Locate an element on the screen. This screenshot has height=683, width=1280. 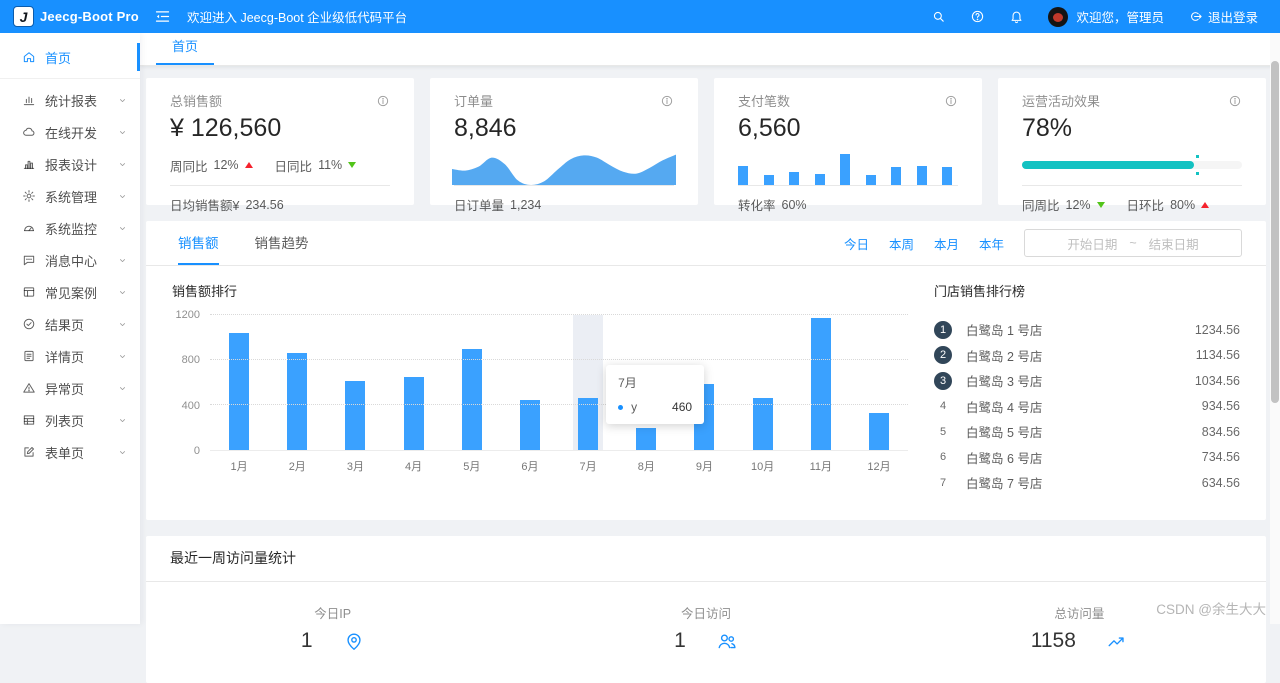
header-welcome-text: 欢迎进入 Jeecg-Boot 企业级低代码平台 is located at coordinates (297, 16).